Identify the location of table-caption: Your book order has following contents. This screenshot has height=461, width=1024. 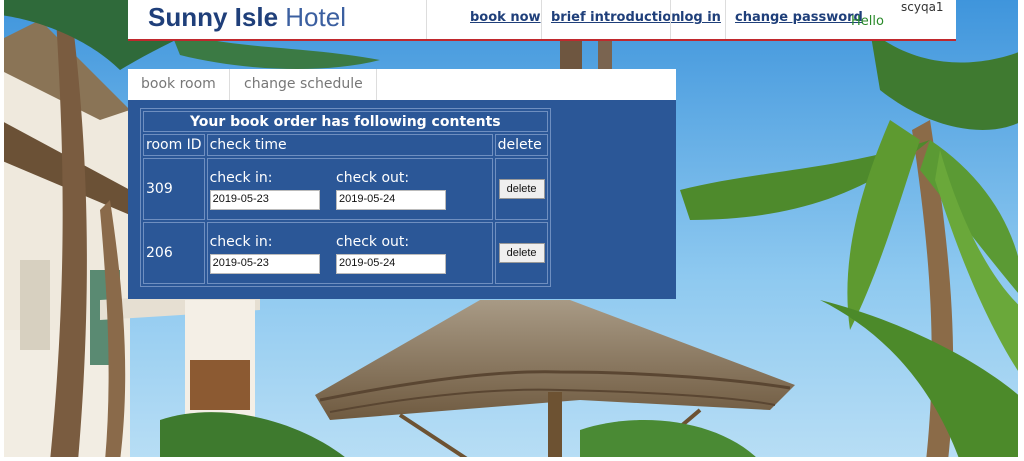
(345, 121).